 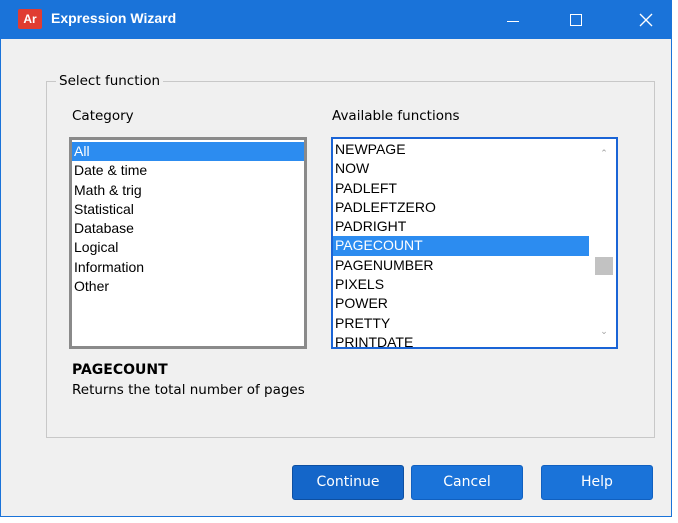 I want to click on function-description-text: Returns the total number of pages, so click(x=188, y=390).